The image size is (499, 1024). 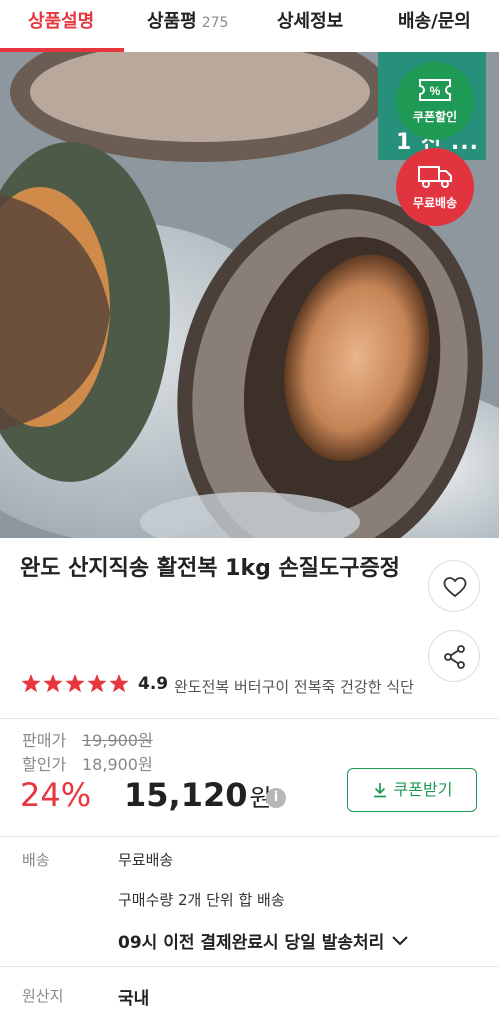 I want to click on product-title: 완도 산지직송 활전복 1kg 손질도구증정, so click(x=210, y=568).